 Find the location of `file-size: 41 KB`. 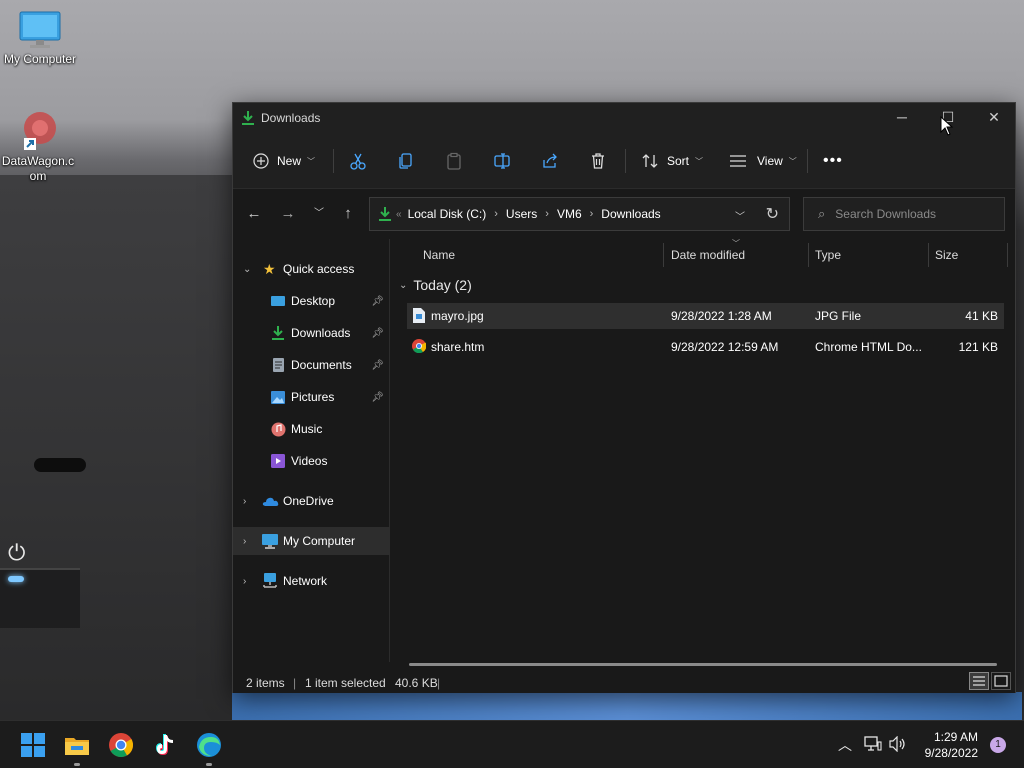

file-size: 41 KB is located at coordinates (981, 316).